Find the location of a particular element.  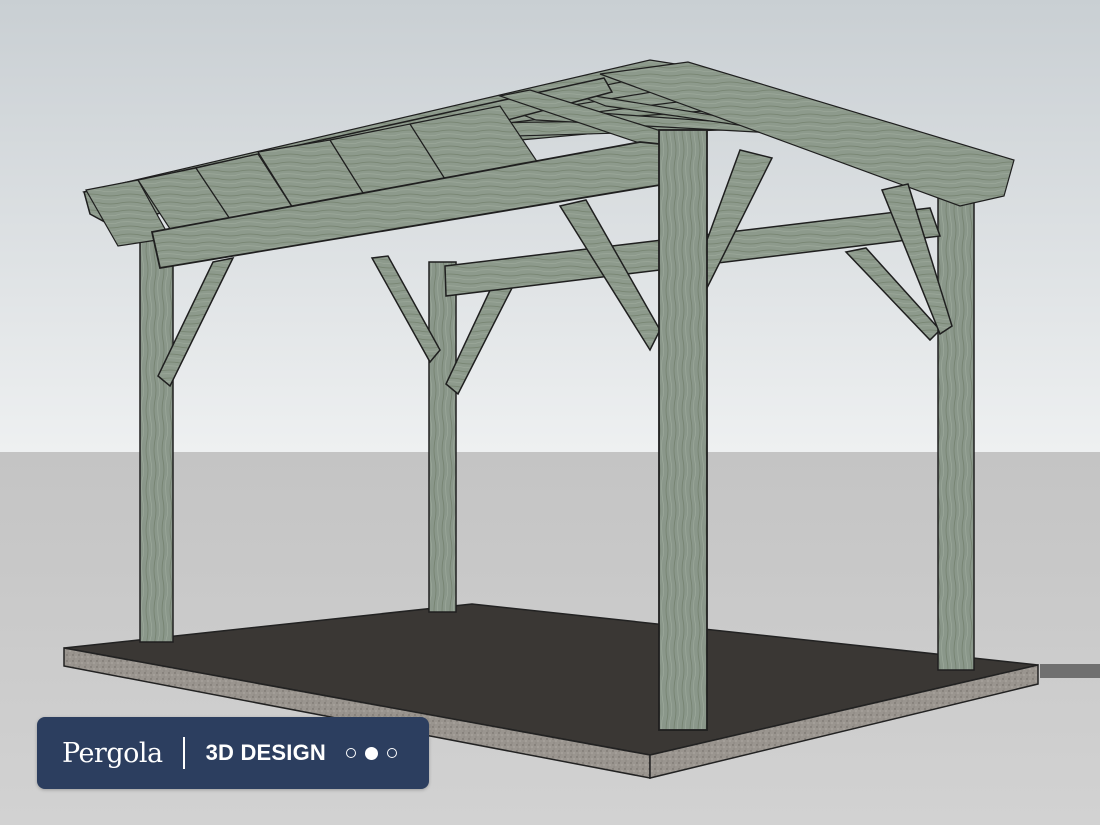

post-right is located at coordinates (956, 434).